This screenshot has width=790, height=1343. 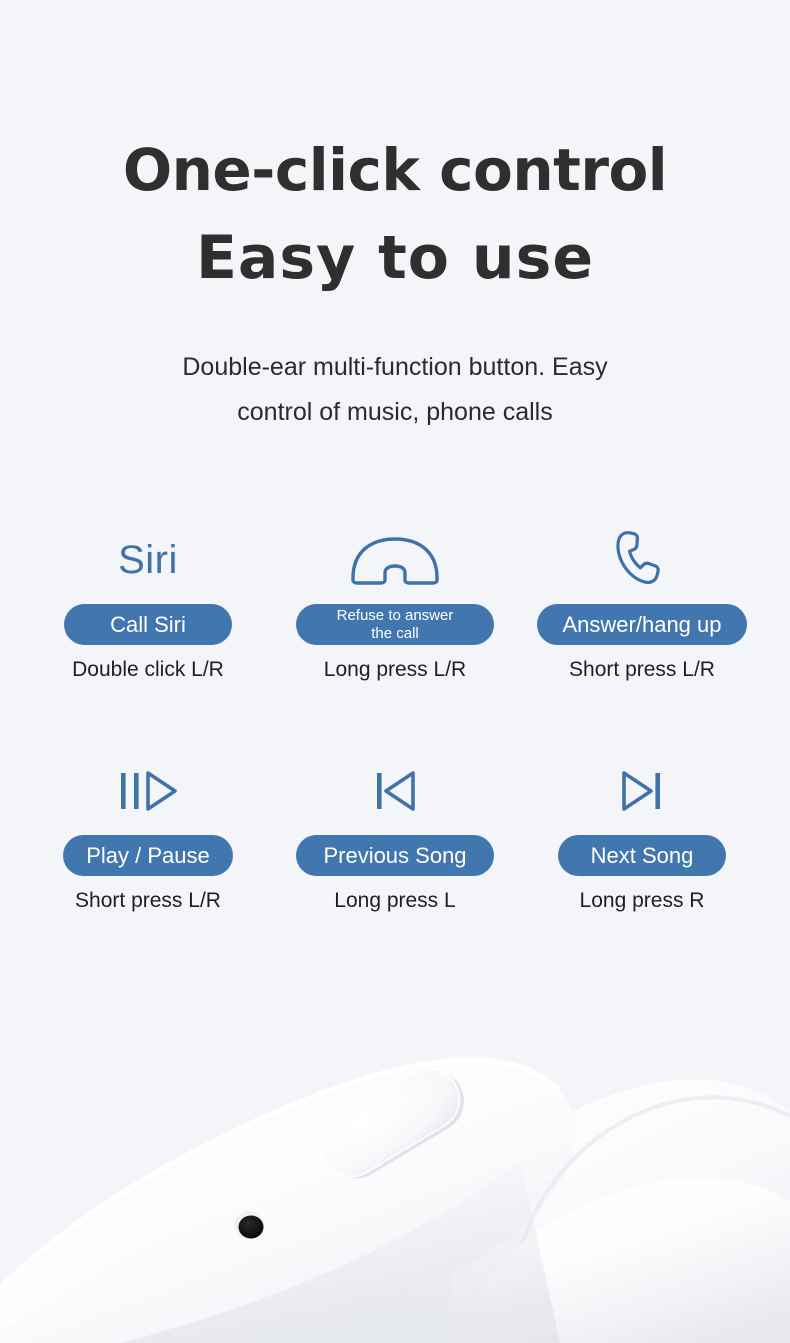 I want to click on answer-hangup-button-label: Answer/hang up, so click(x=642, y=624).